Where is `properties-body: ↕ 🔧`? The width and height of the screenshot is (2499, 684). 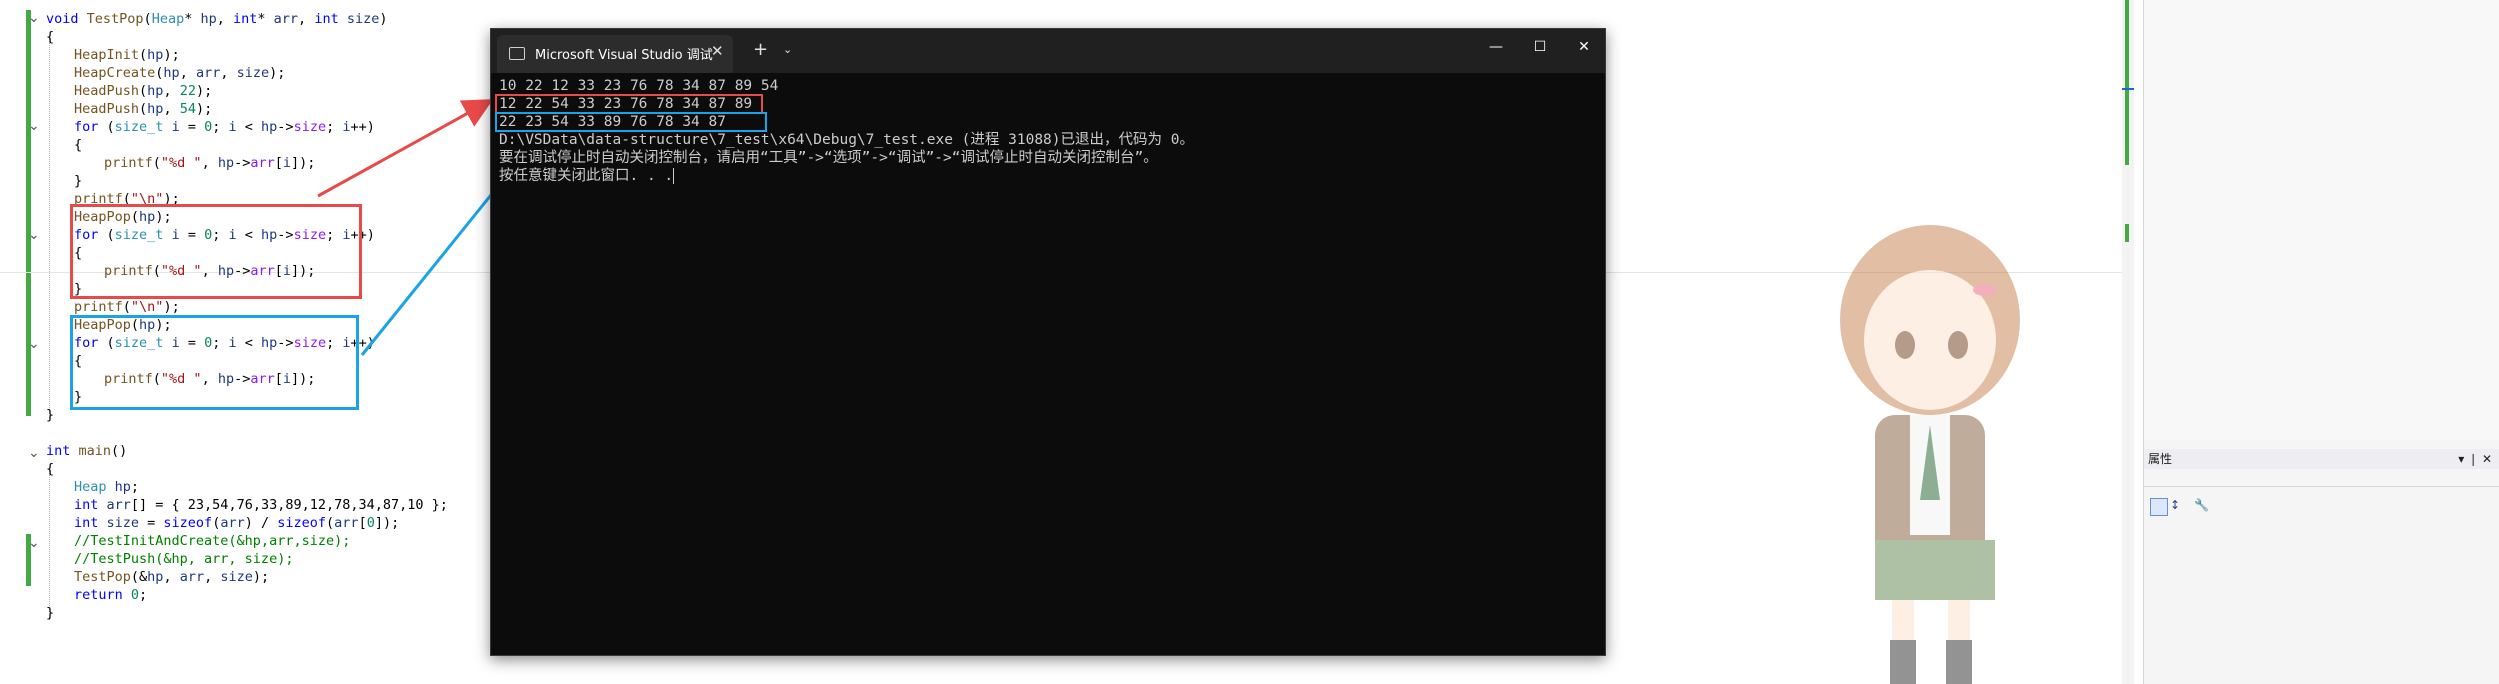
properties-body: ↕ 🔧 is located at coordinates (2321, 577).